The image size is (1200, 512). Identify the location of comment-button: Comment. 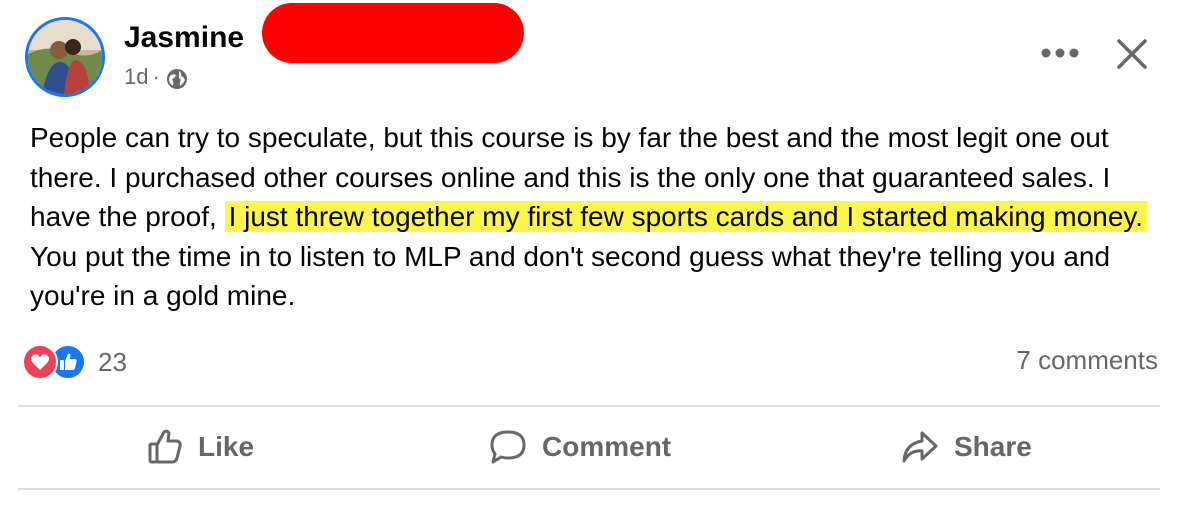
(579, 447).